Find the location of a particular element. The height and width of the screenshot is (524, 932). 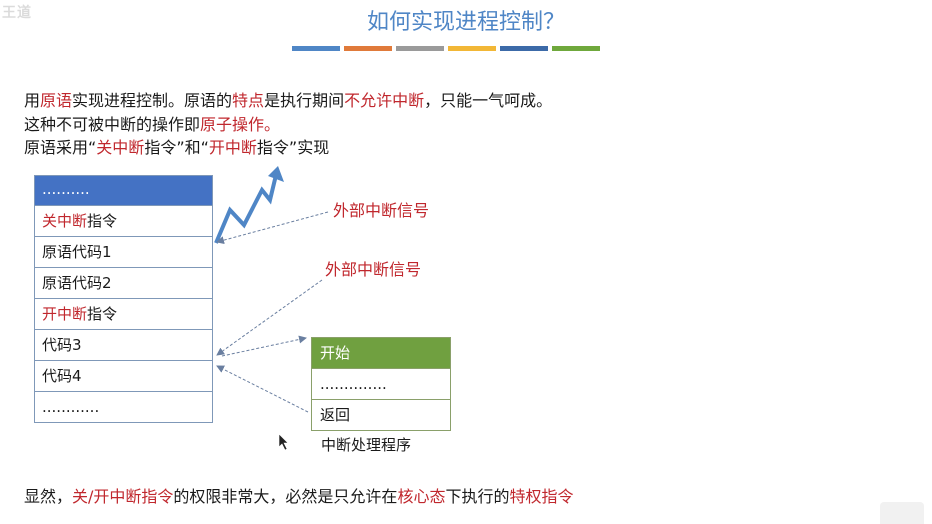

highlighted-text: 关/开中断指令 is located at coordinates (123, 496).